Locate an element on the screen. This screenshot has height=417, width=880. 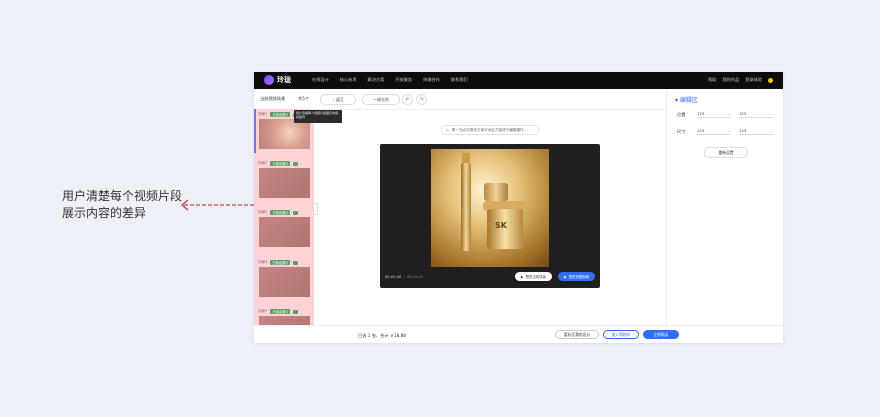
logo: 玲珑 is located at coordinates (277, 80).